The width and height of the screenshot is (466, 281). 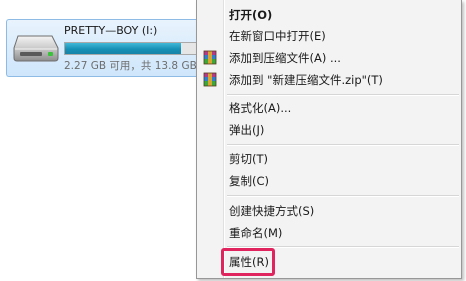 I want to click on properties-highlight-box, so click(x=248, y=262).